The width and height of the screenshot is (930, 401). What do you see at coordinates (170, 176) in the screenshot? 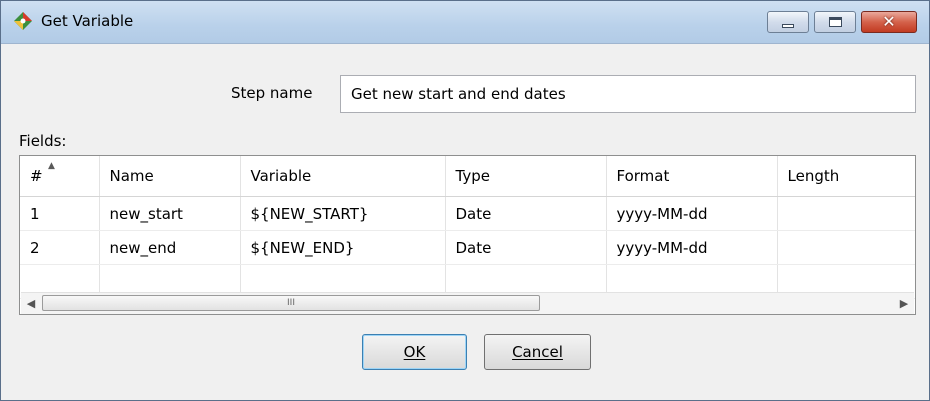
I see `column-header-name: Name` at bounding box center [170, 176].